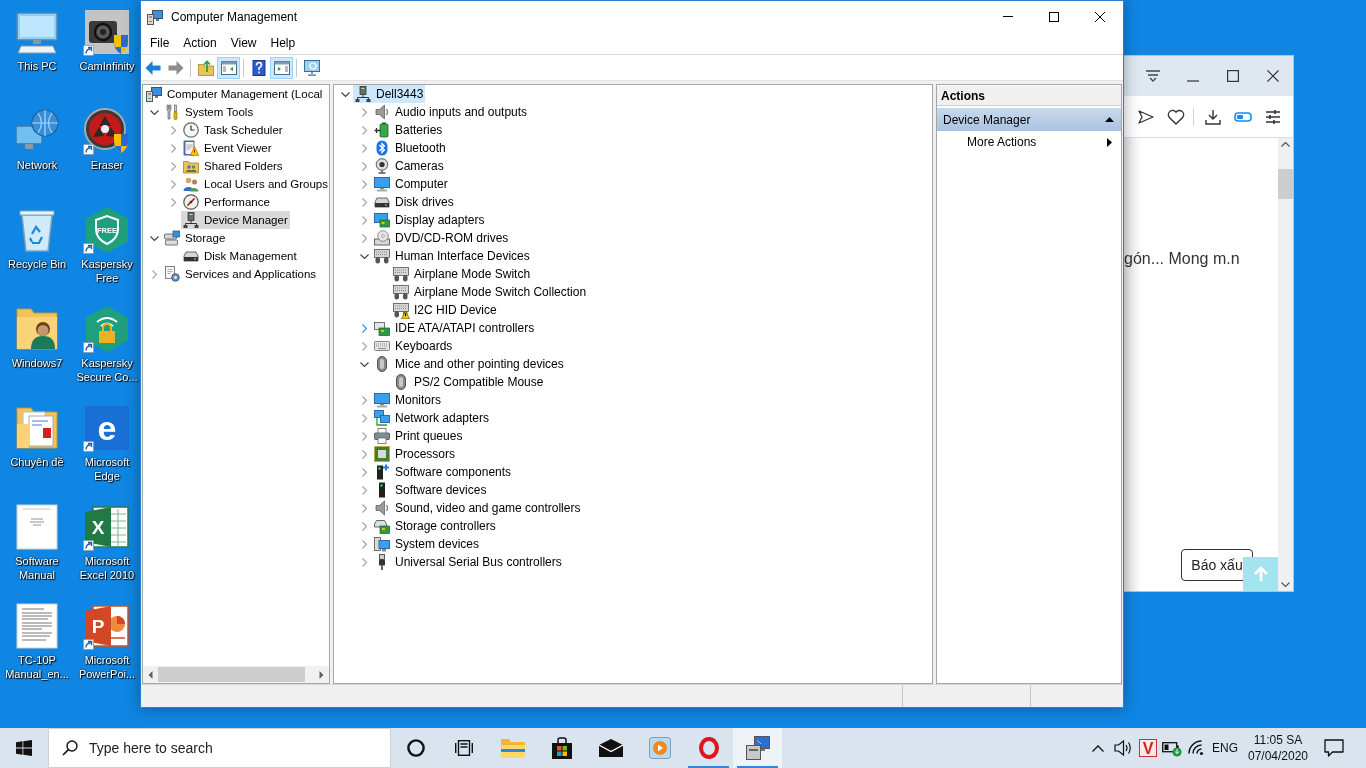  What do you see at coordinates (283, 43) in the screenshot?
I see `menu-item: Help` at bounding box center [283, 43].